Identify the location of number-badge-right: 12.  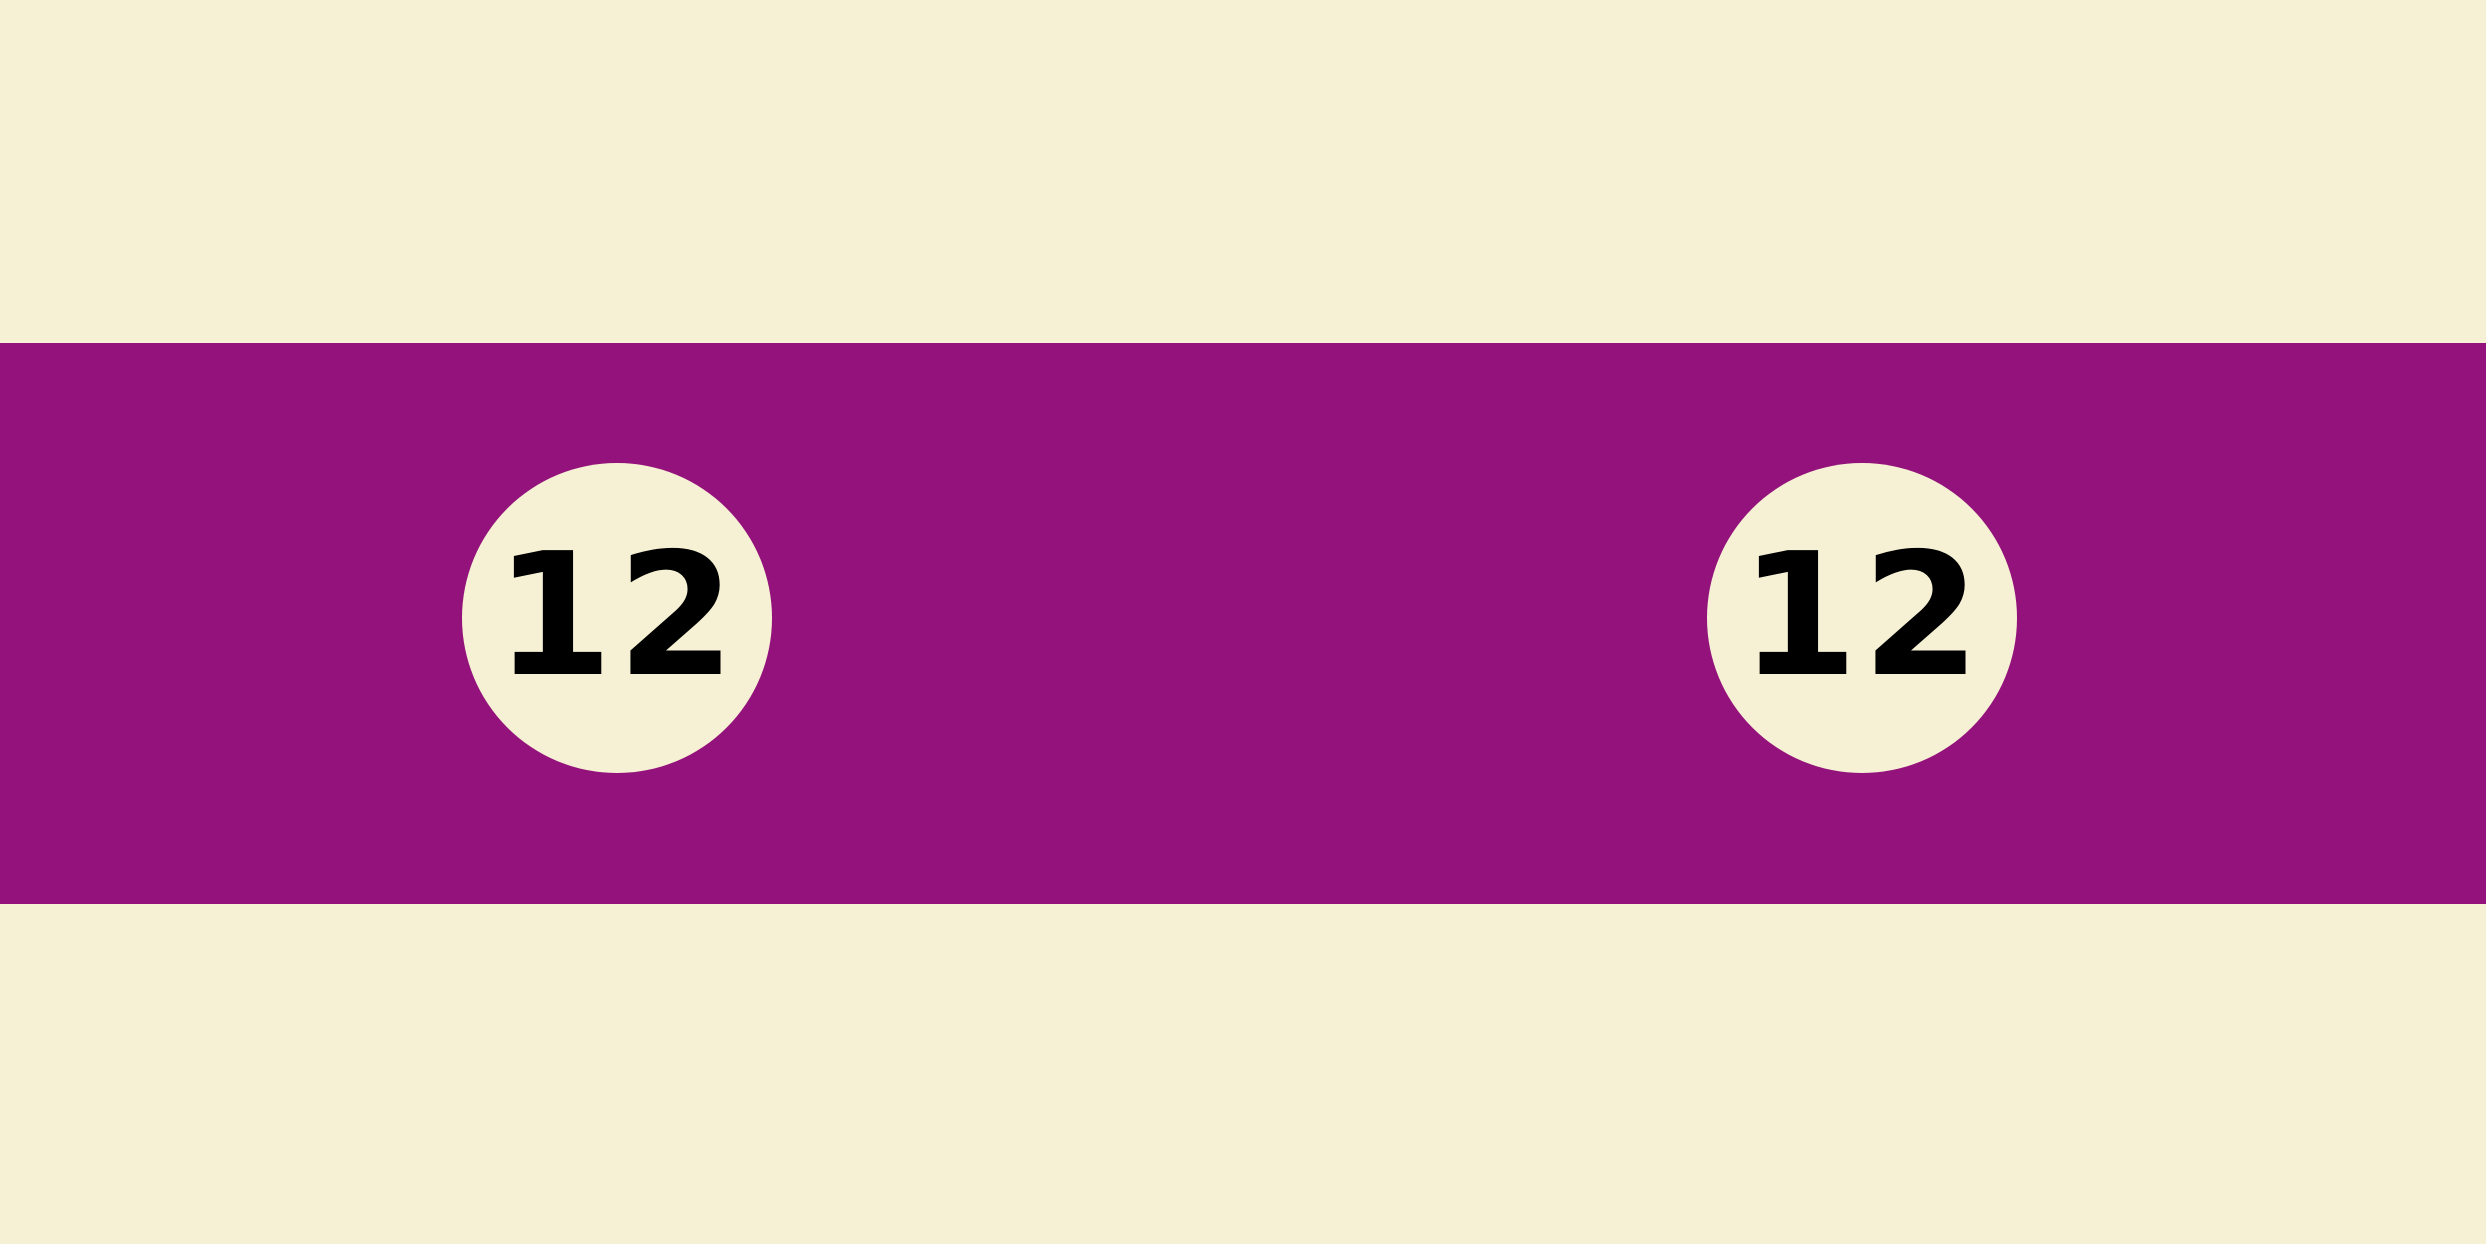
(1862, 618).